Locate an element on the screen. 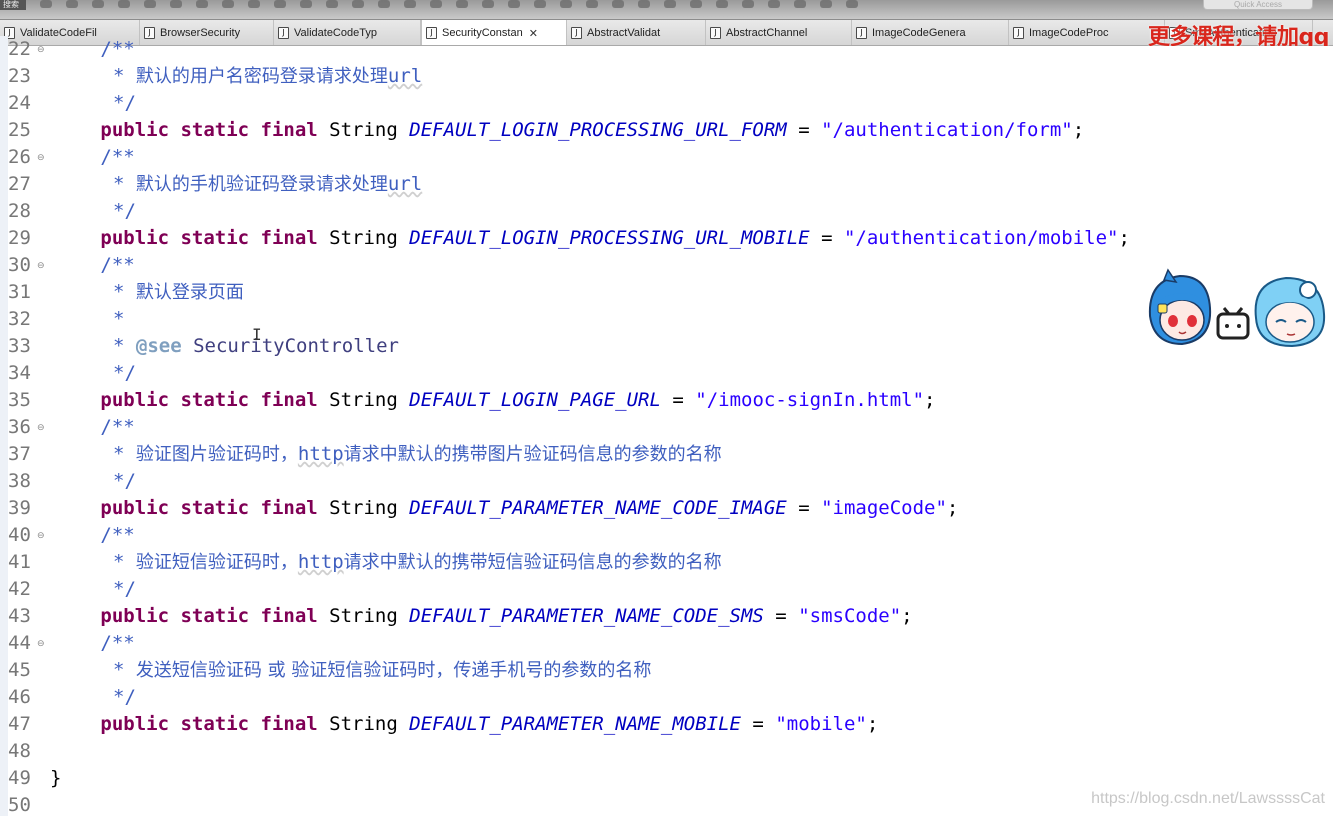 The image size is (1333, 816). code-line: 45 * 发送短信验证码 或 验证短信验证码时，传递手机号的参数的名称 is located at coordinates (666, 670).